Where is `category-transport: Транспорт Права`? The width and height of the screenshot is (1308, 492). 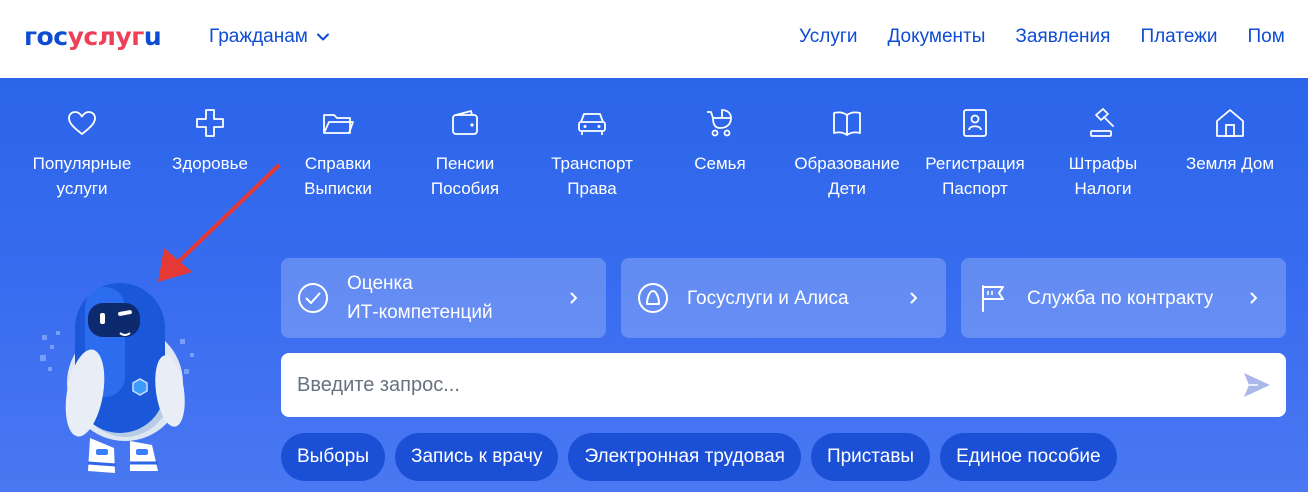
category-transport: Транспорт Права is located at coordinates (592, 153).